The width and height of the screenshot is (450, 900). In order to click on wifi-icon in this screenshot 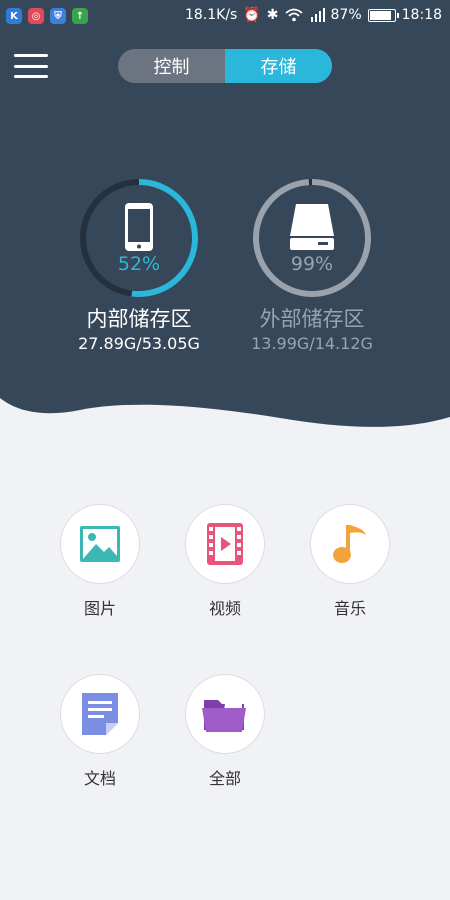, I will do `click(293, 15)`.